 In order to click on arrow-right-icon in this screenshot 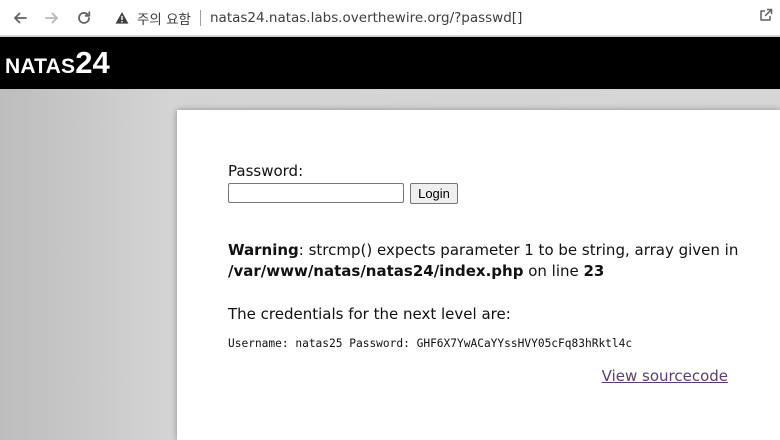, I will do `click(51, 18)`.